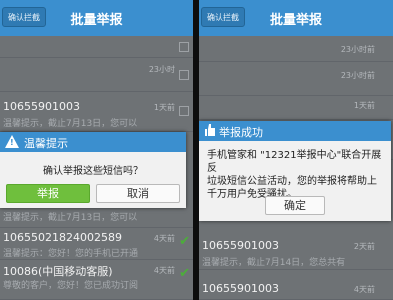  Describe the element at coordinates (292, 181) in the screenshot. I see `dialog-message-line: 垃圾短信公益活动，您的举报将帮助上` at that location.